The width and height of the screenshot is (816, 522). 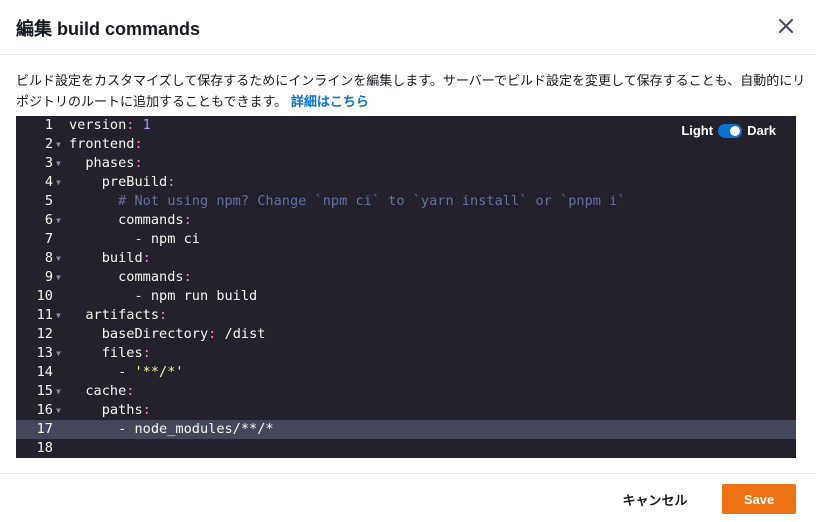 What do you see at coordinates (44, 372) in the screenshot?
I see `line-number: 14` at bounding box center [44, 372].